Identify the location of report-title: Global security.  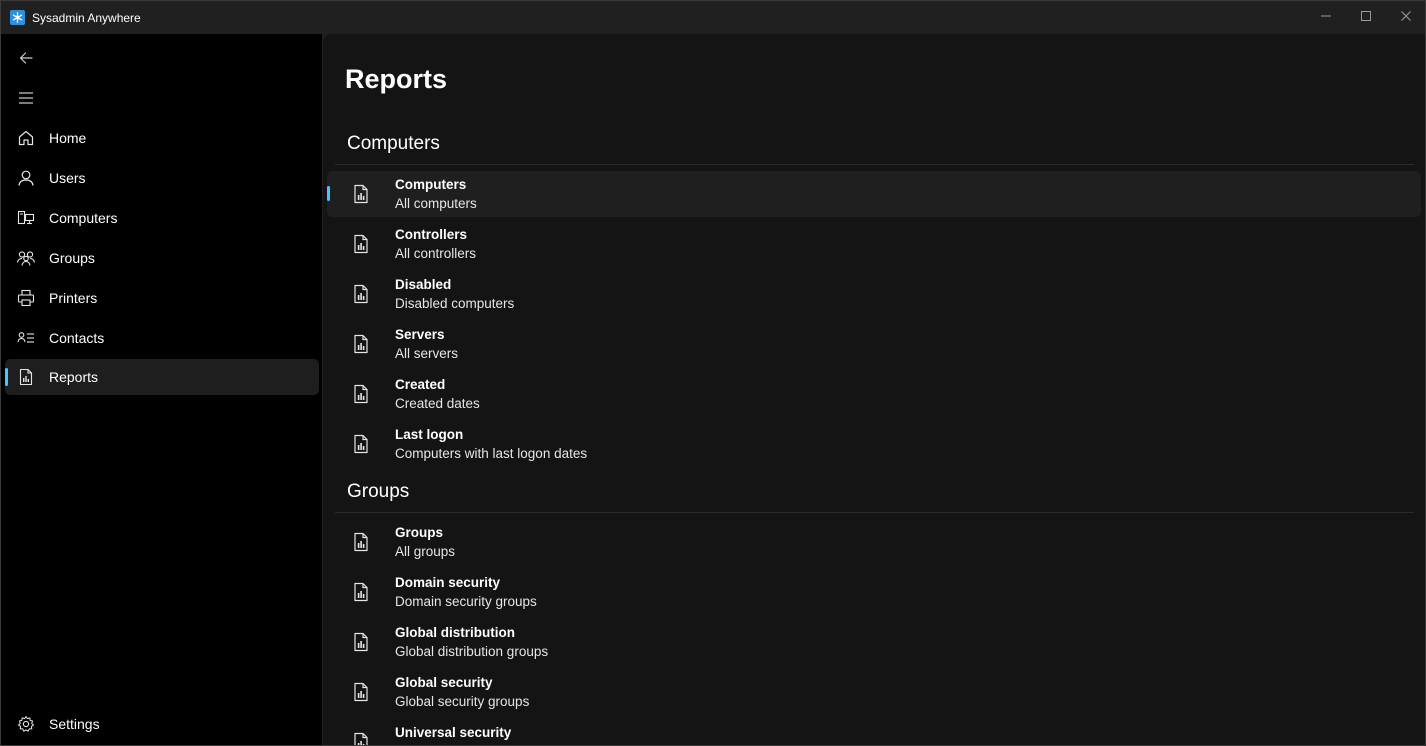
(444, 682).